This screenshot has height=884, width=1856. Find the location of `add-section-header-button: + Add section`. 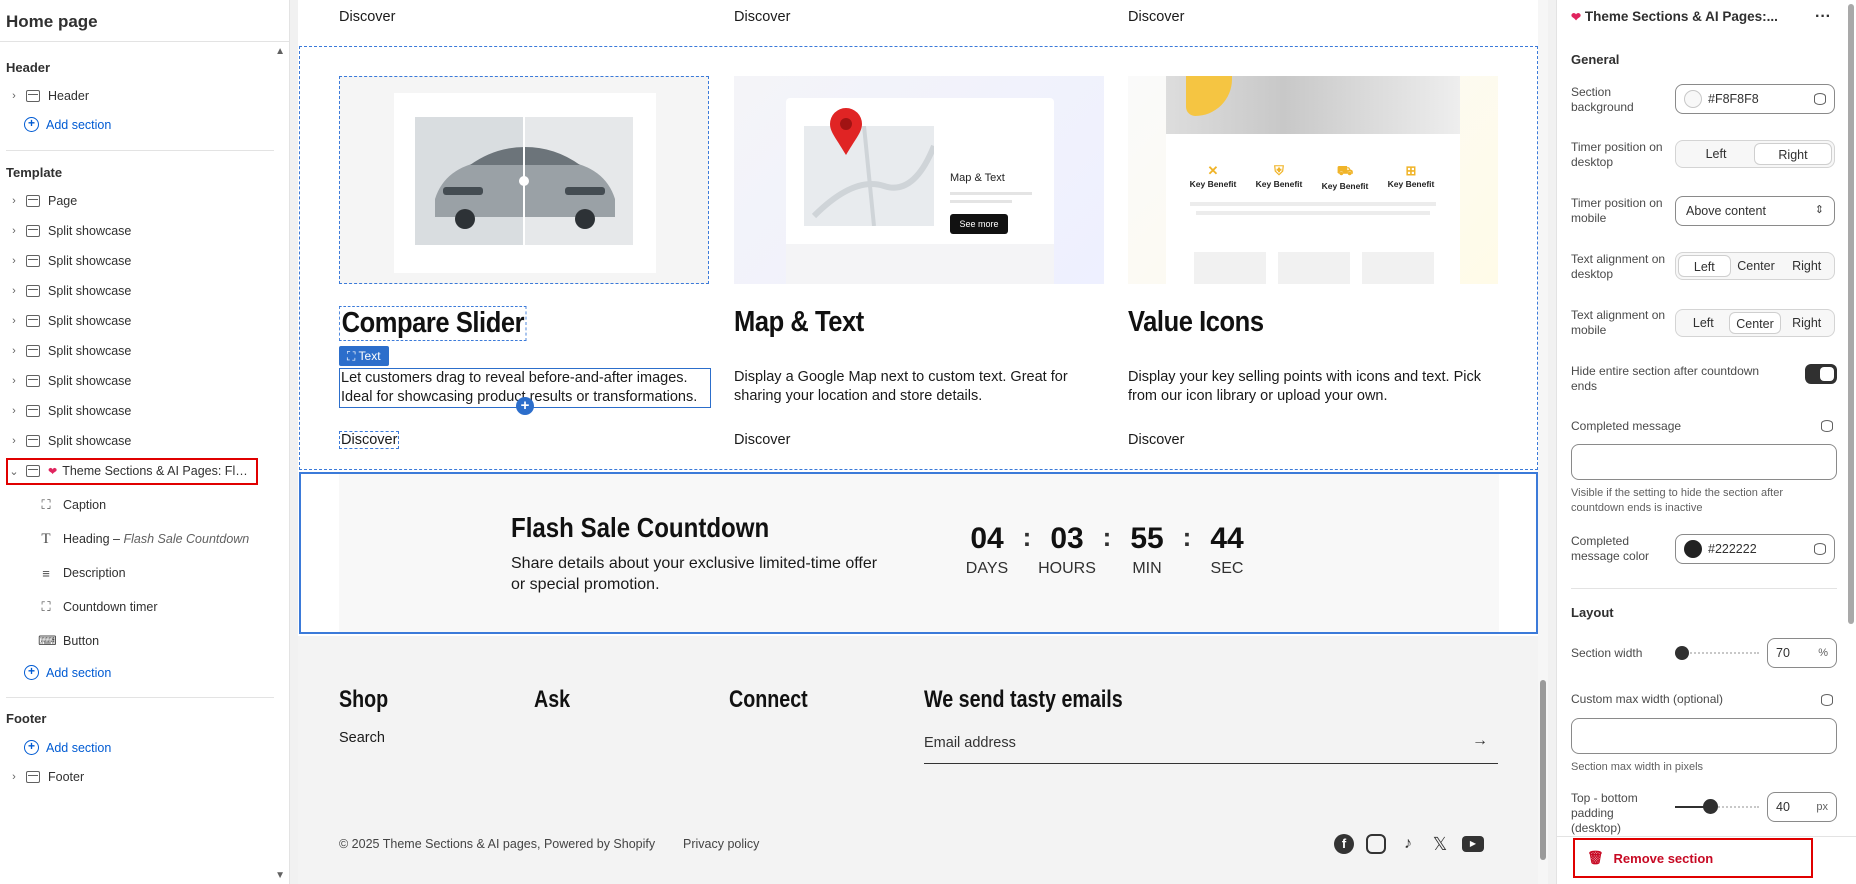

add-section-header-button: + Add section is located at coordinates (67, 124).